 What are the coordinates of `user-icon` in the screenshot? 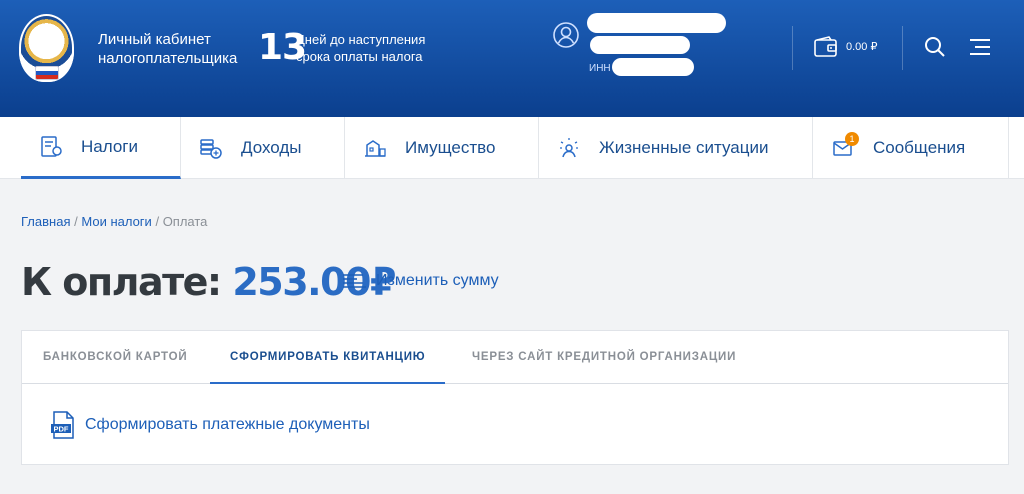 It's located at (566, 35).